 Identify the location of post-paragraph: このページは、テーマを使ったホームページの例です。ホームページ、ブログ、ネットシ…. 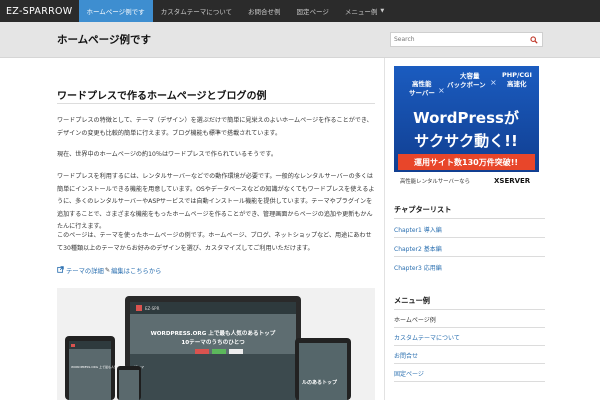
(214, 242).